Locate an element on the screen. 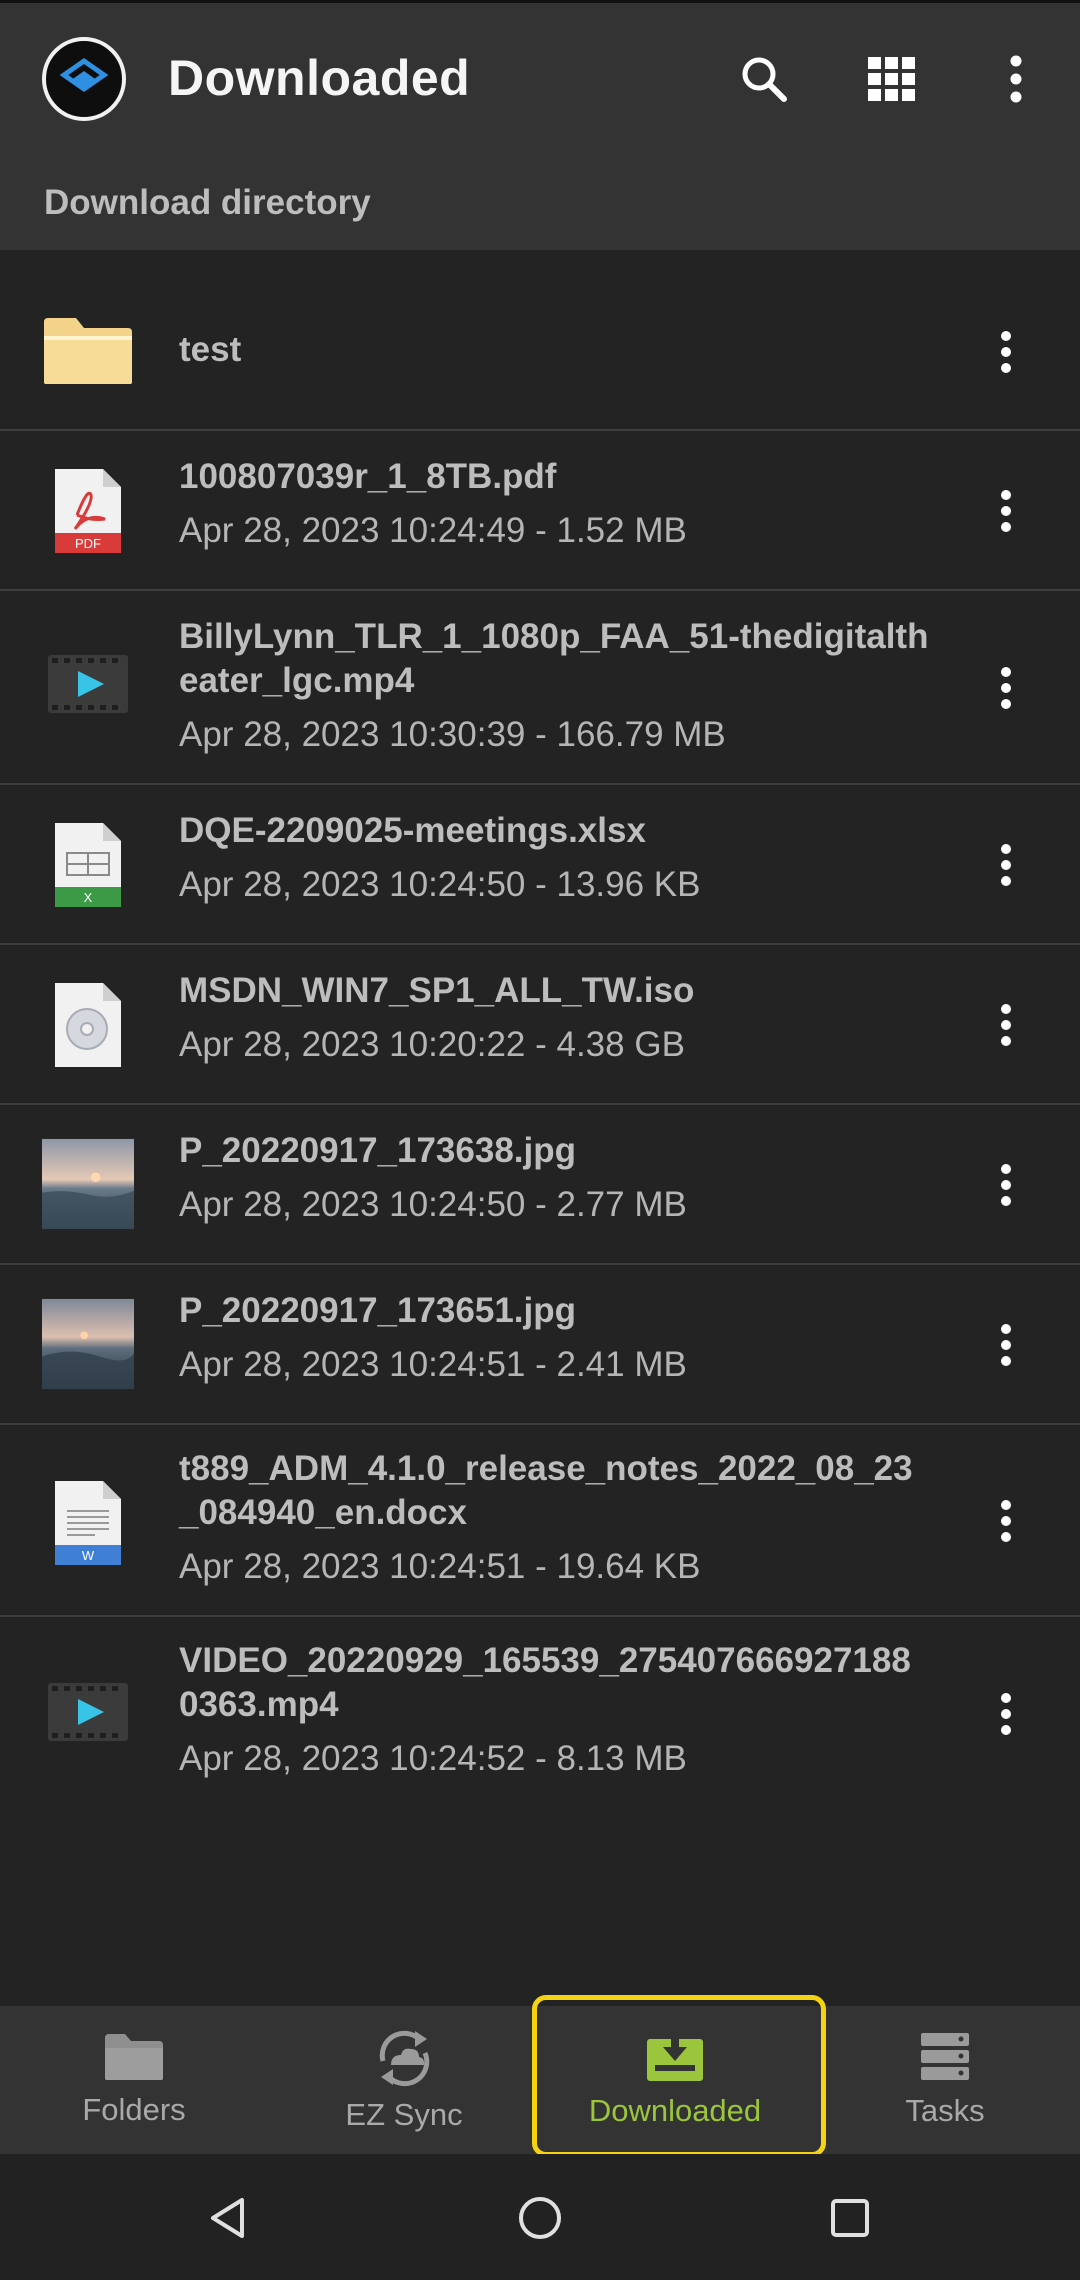 The image size is (1080, 2280). file-meta: Apr 28, 2023 10:24:52 - 8.13 MB is located at coordinates (433, 1758).